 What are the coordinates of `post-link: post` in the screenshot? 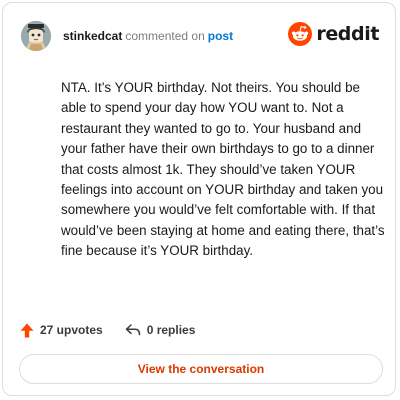 It's located at (220, 36).